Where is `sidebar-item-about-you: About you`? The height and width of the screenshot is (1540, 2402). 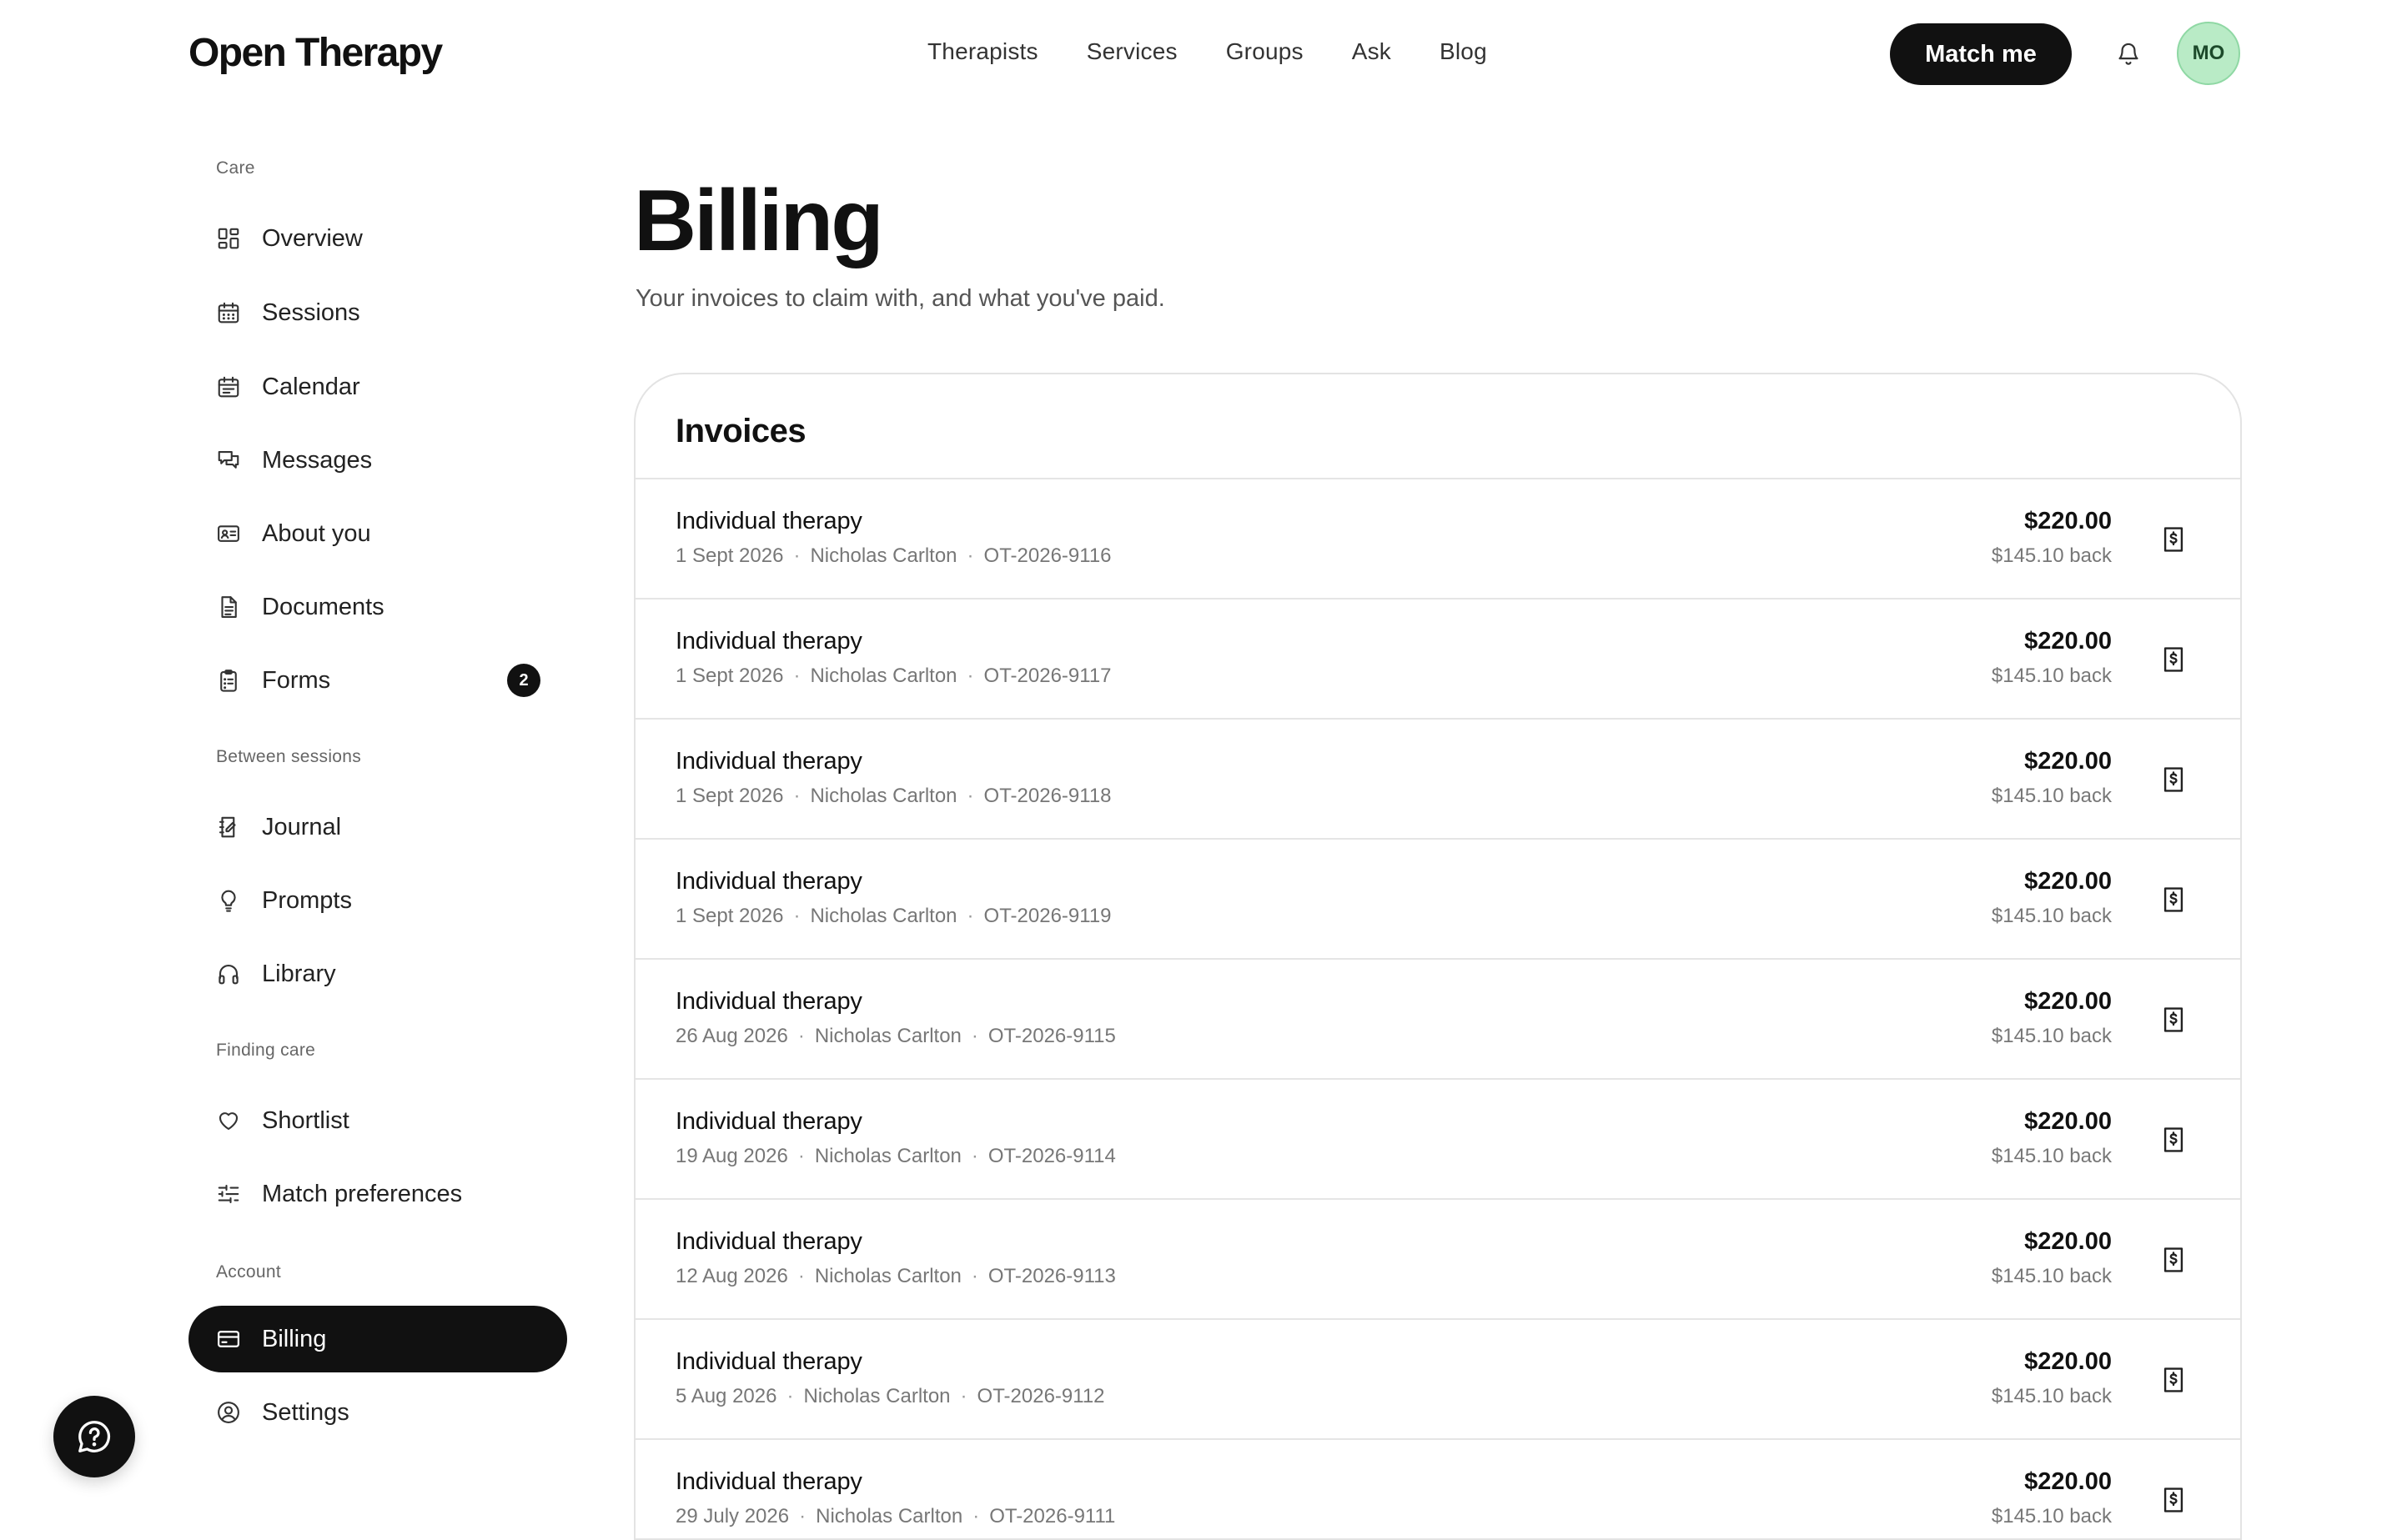
sidebar-item-about-you: About you is located at coordinates (378, 533).